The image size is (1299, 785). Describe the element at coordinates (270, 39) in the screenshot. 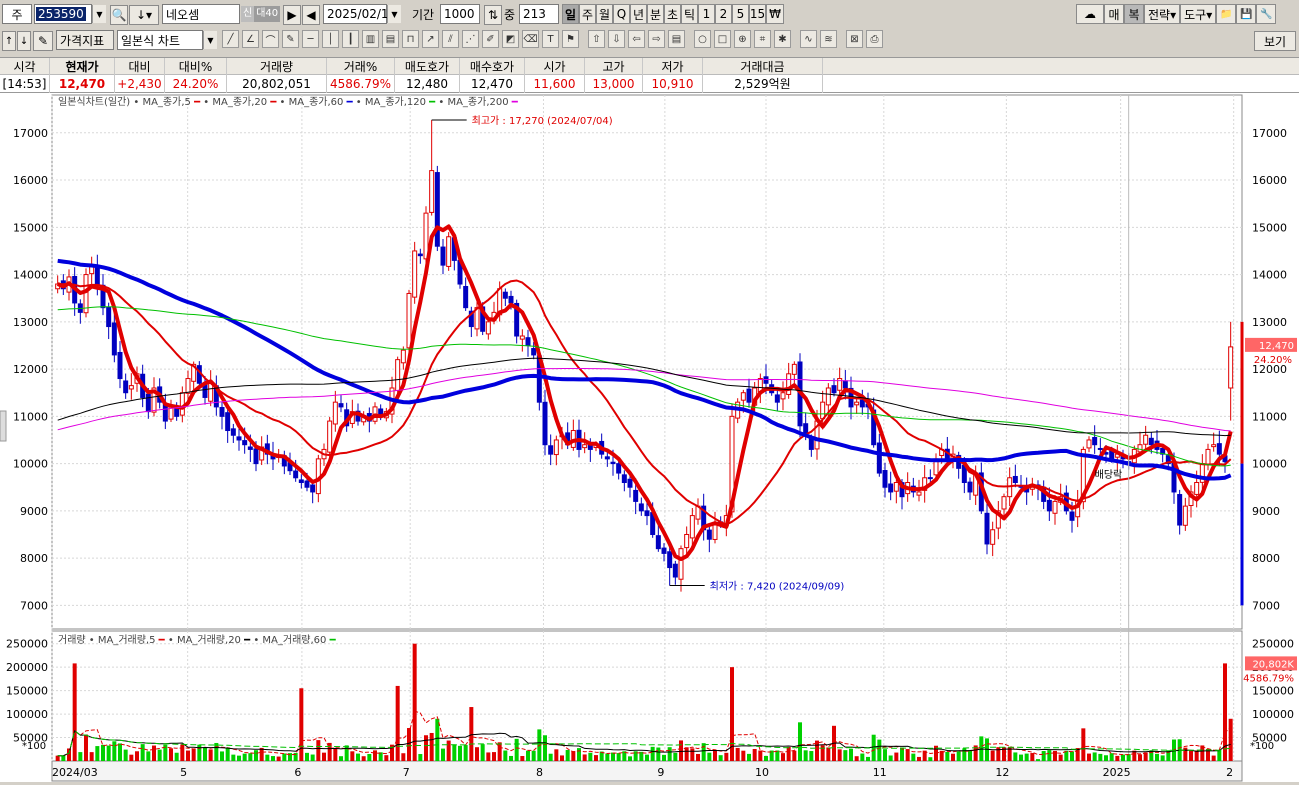

I see `arc-tool-icon: ⌒` at that location.